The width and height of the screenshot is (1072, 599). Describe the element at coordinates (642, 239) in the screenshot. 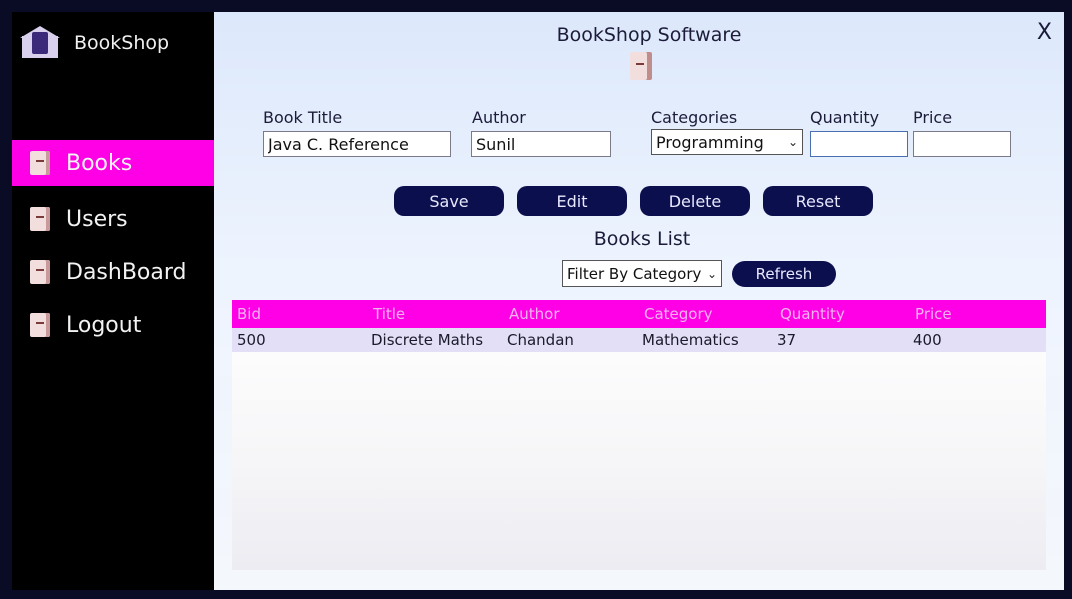

I see `books-list-title: Books List` at that location.